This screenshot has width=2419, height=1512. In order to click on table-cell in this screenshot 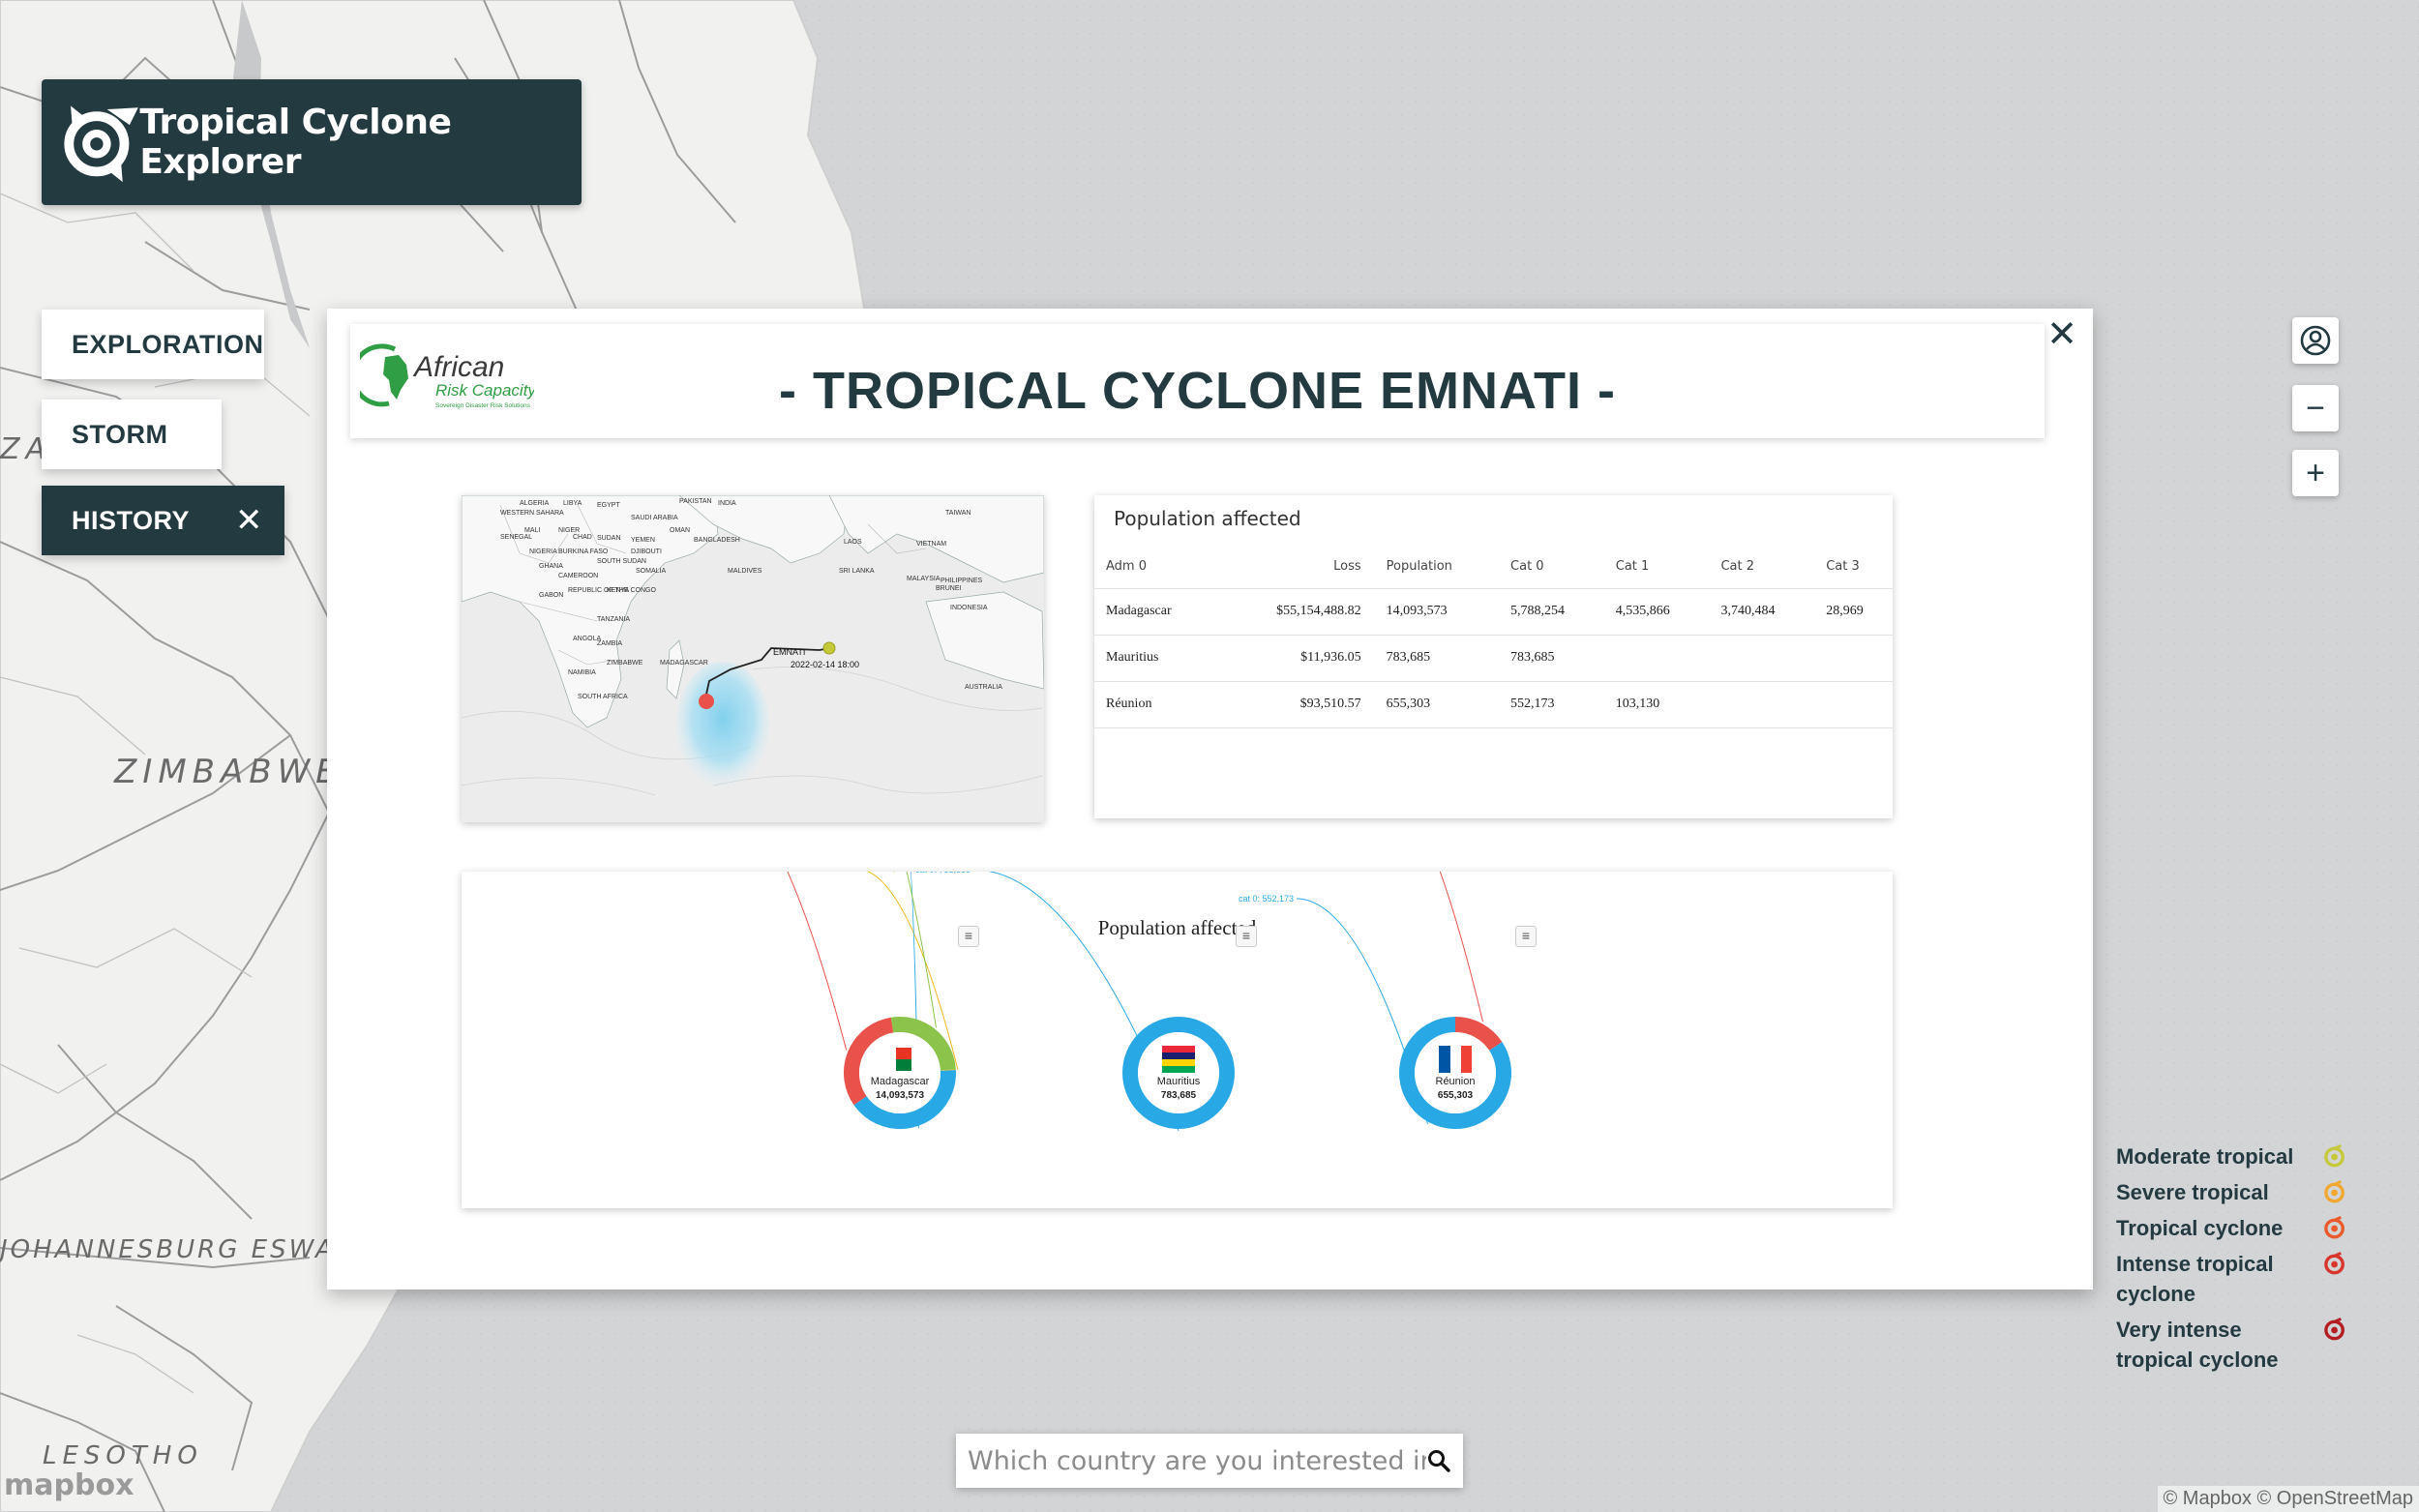, I will do `click(1853, 704)`.